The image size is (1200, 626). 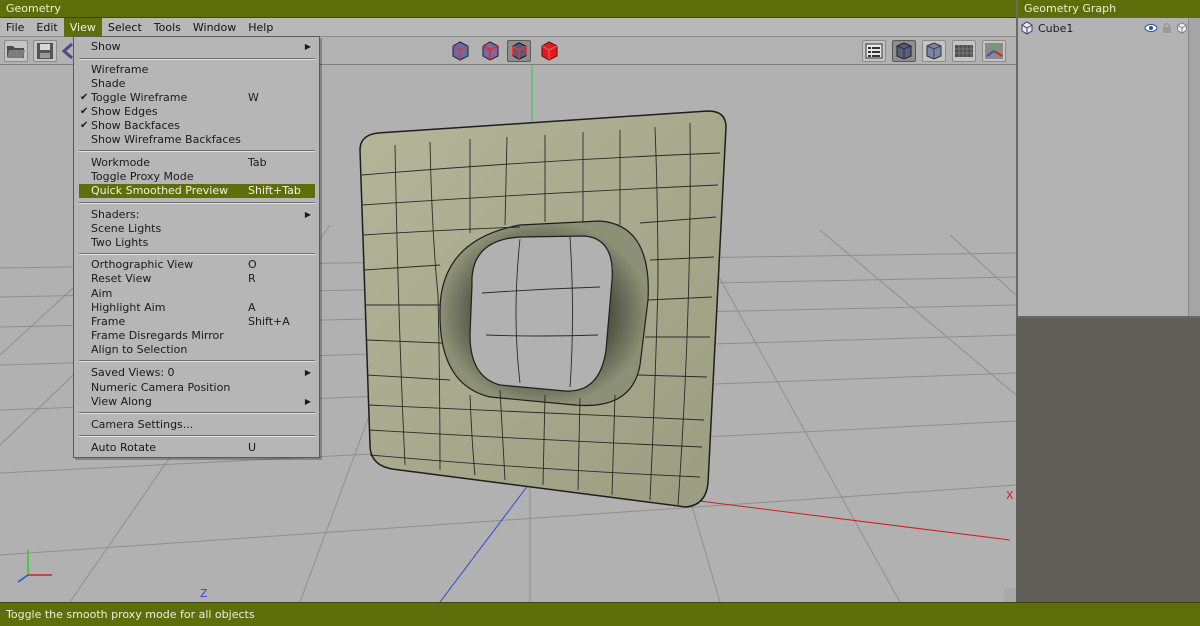 What do you see at coordinates (197, 373) in the screenshot?
I see `menu-item-saved-views: Saved Views: 0 ▶` at bounding box center [197, 373].